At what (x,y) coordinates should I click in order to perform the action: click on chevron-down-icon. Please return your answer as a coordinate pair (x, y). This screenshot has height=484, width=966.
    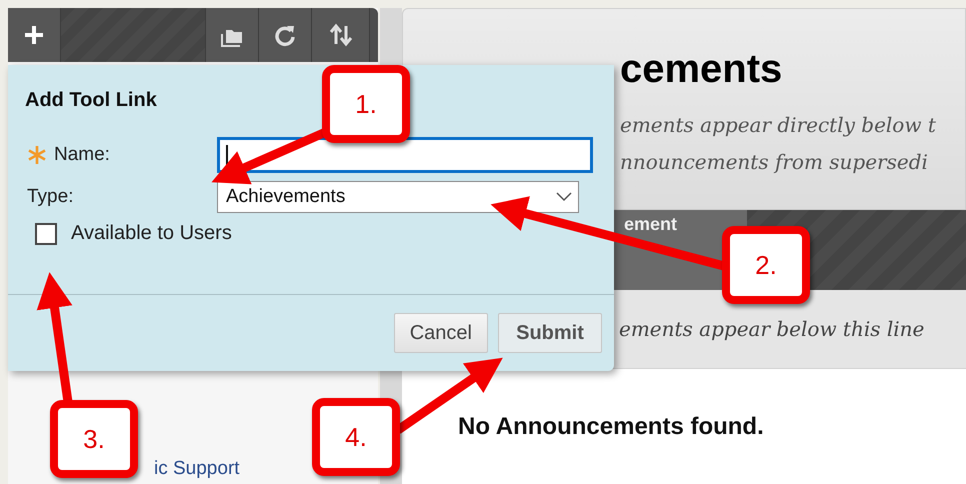
    Looking at the image, I should click on (564, 197).